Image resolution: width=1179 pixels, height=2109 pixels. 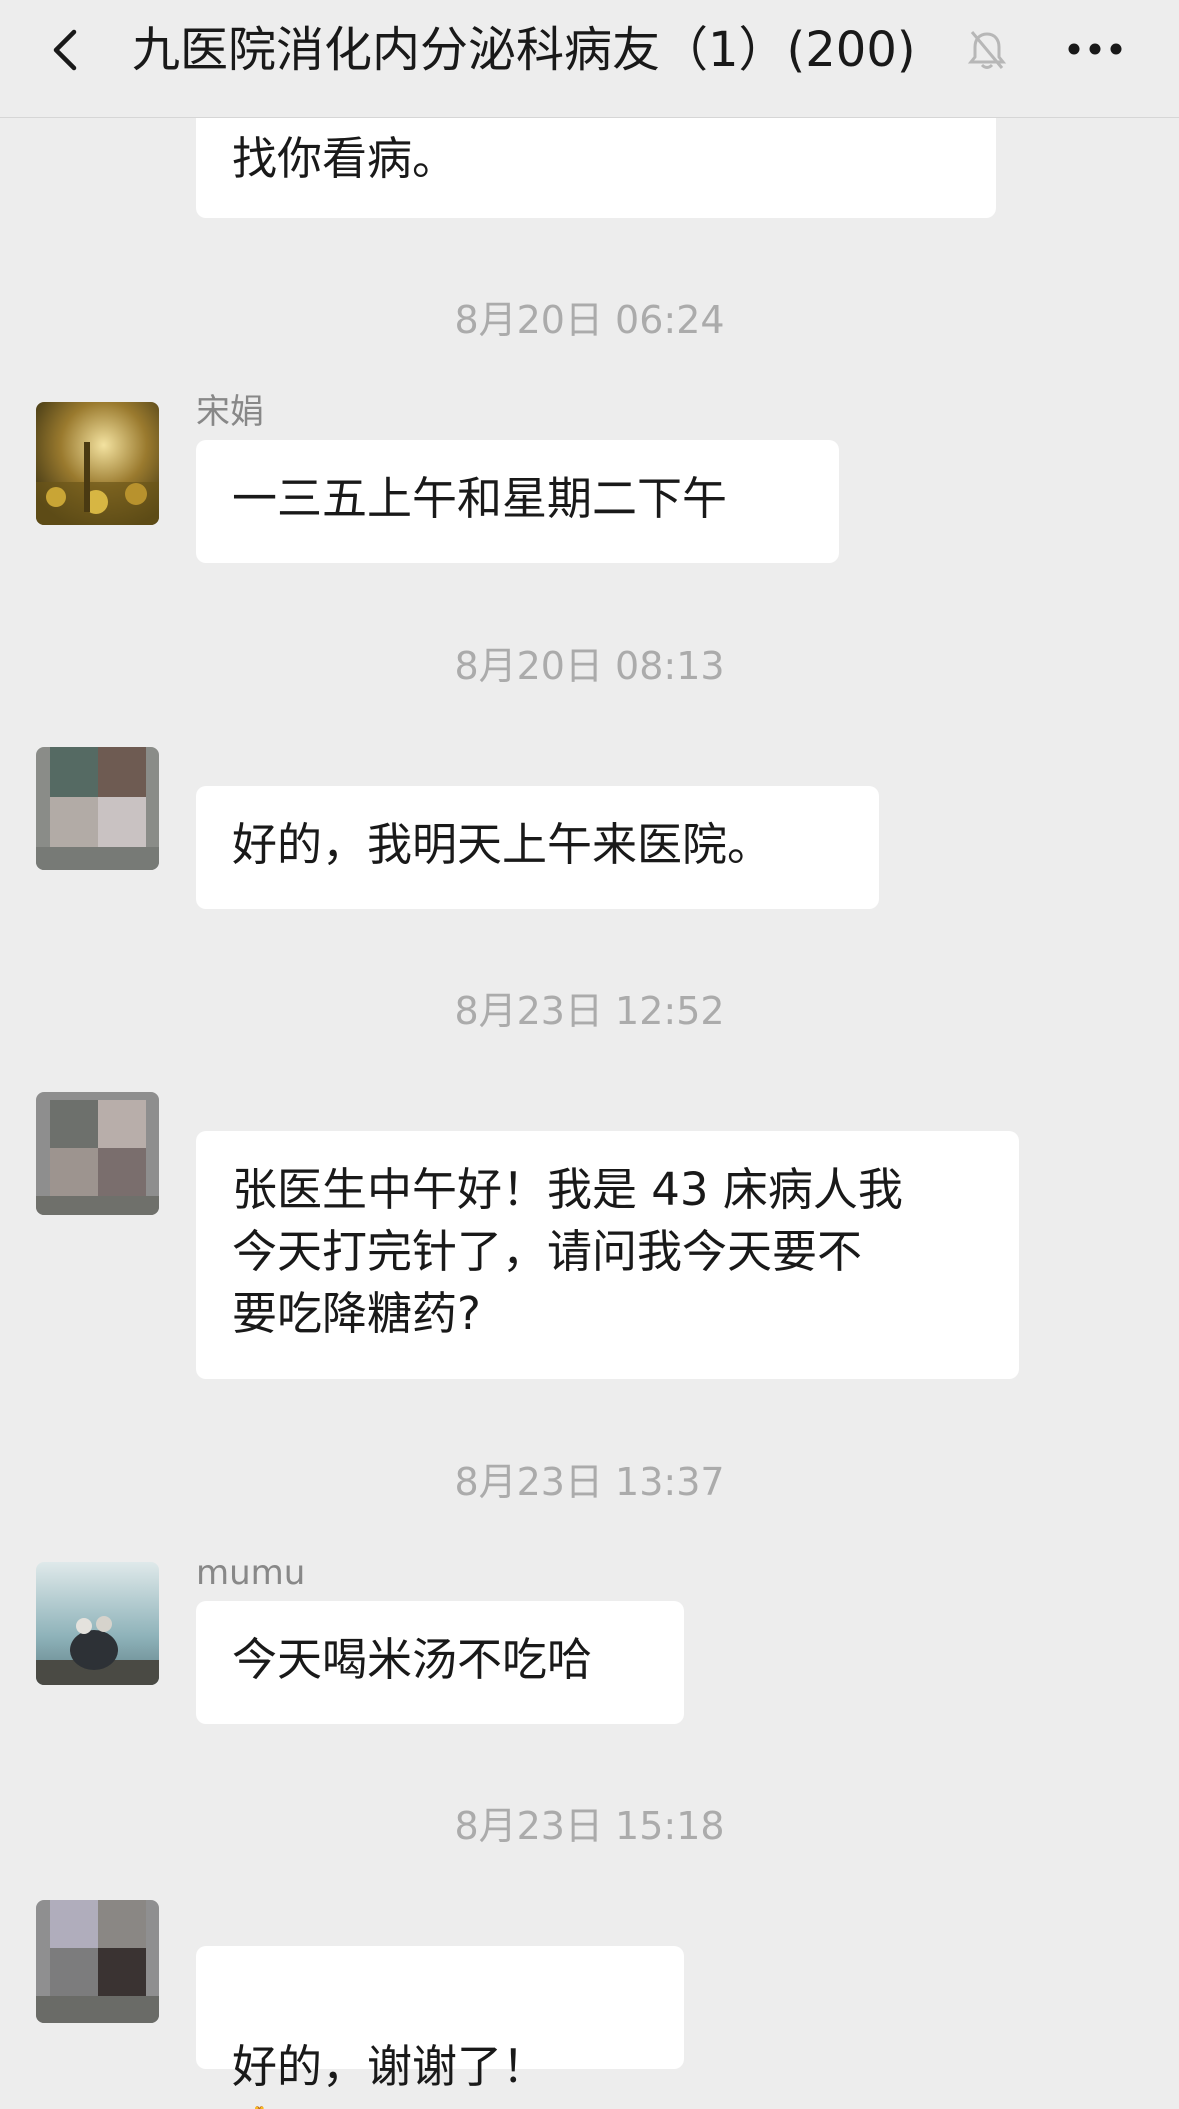 What do you see at coordinates (589, 1826) in the screenshot?
I see `message-timestamp: 8月23日 15:18` at bounding box center [589, 1826].